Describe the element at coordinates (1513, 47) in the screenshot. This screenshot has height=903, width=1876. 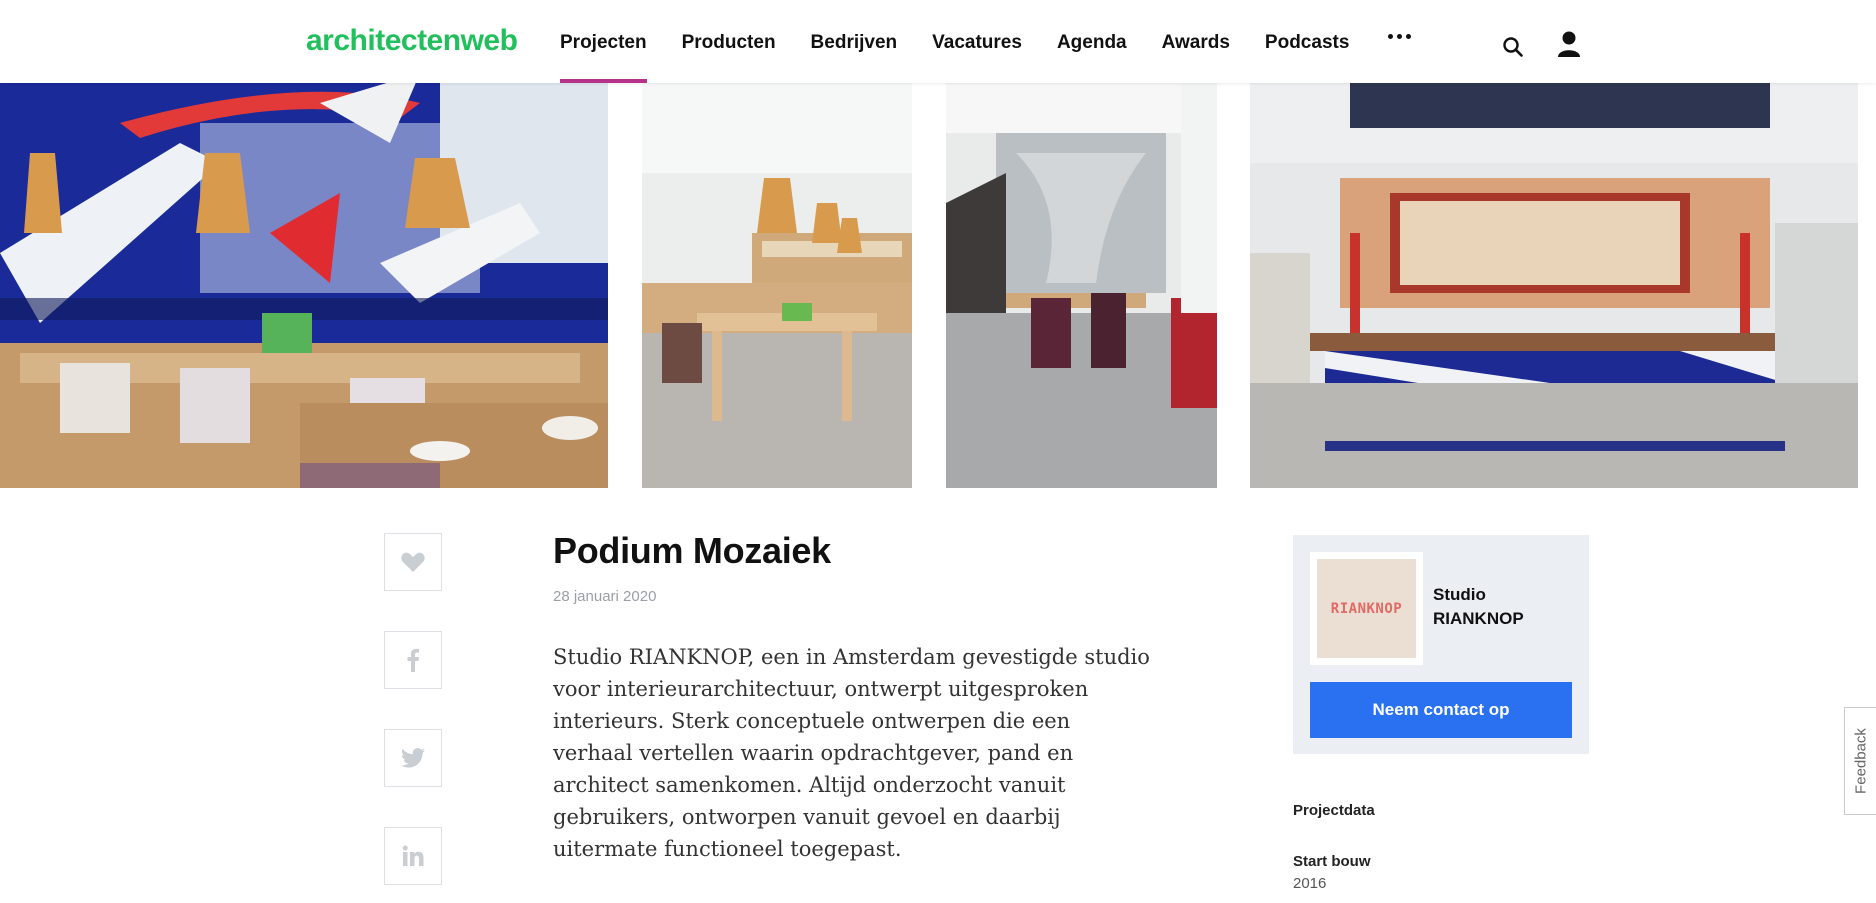
I see `search-icon` at that location.